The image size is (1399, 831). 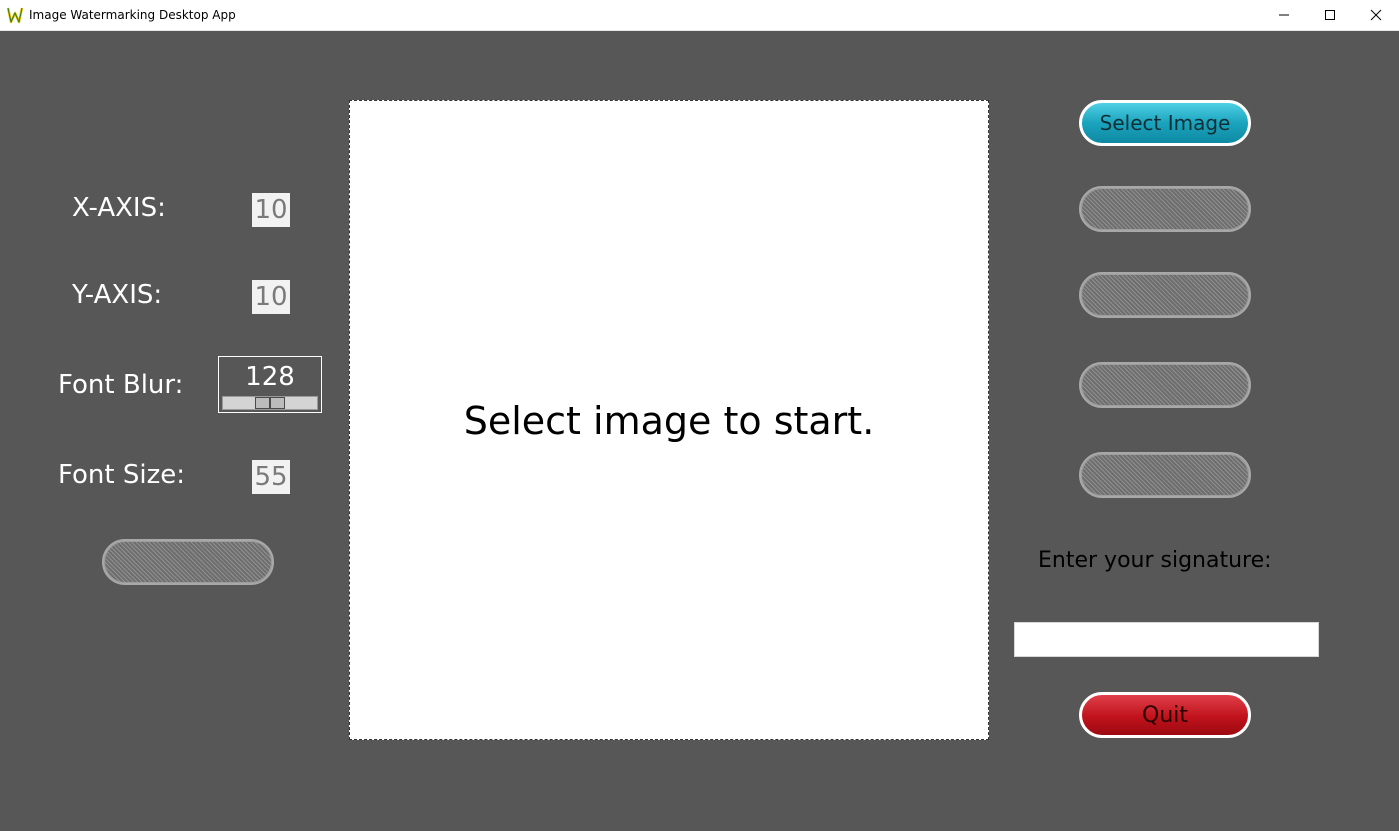 I want to click on x-axis-label: X-AXIS:, so click(x=119, y=208).